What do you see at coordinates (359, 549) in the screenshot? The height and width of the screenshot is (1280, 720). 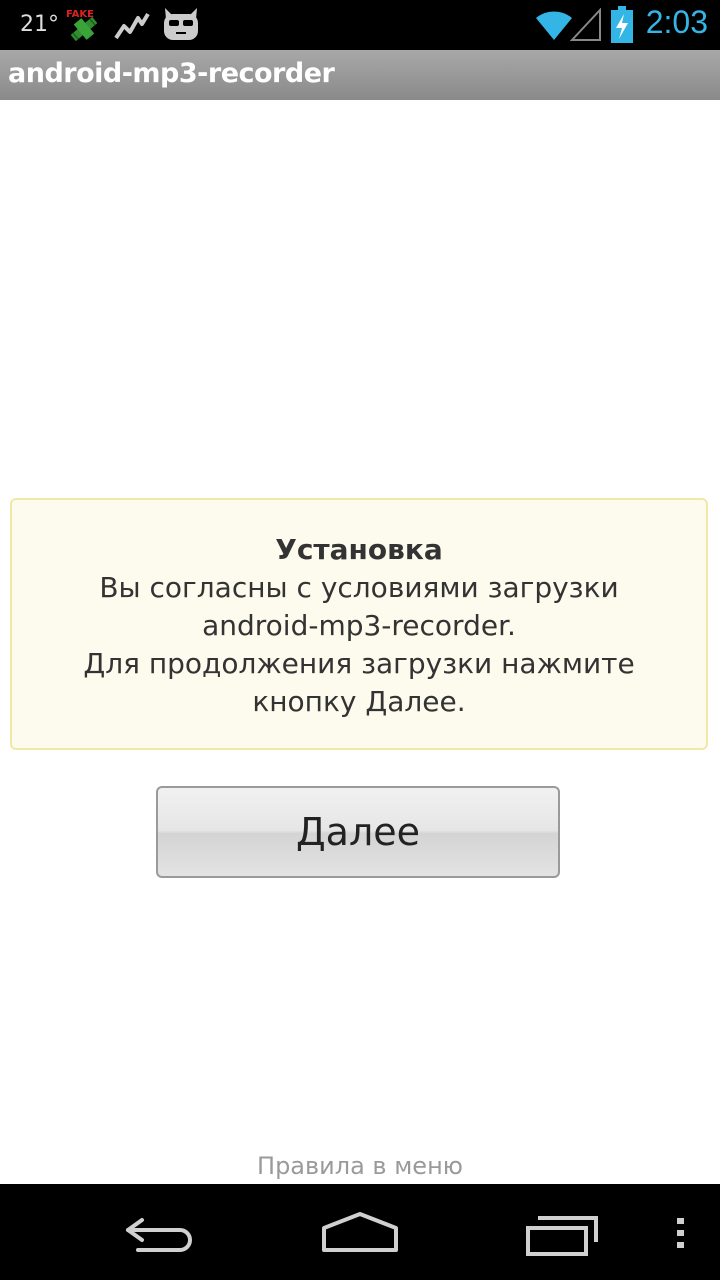 I see `message-title: Установка` at bounding box center [359, 549].